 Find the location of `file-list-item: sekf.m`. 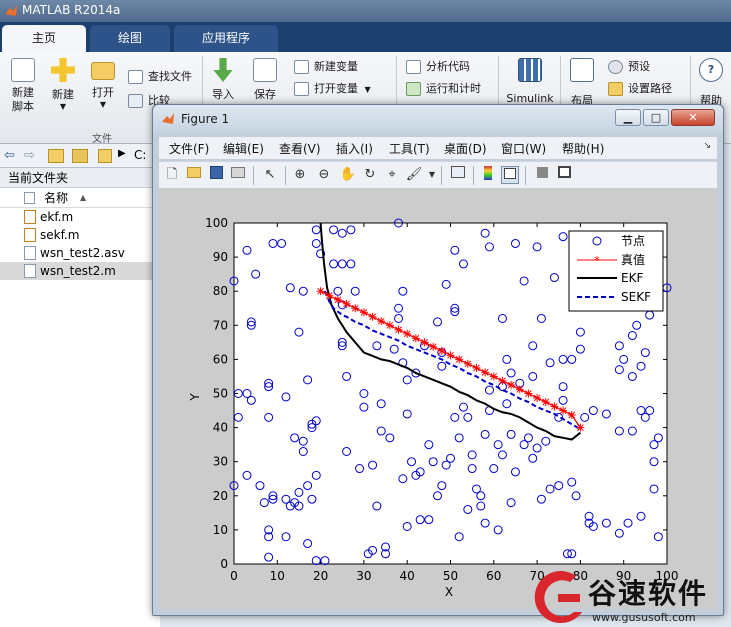

file-list-item: sekf.m is located at coordinates (80, 235).